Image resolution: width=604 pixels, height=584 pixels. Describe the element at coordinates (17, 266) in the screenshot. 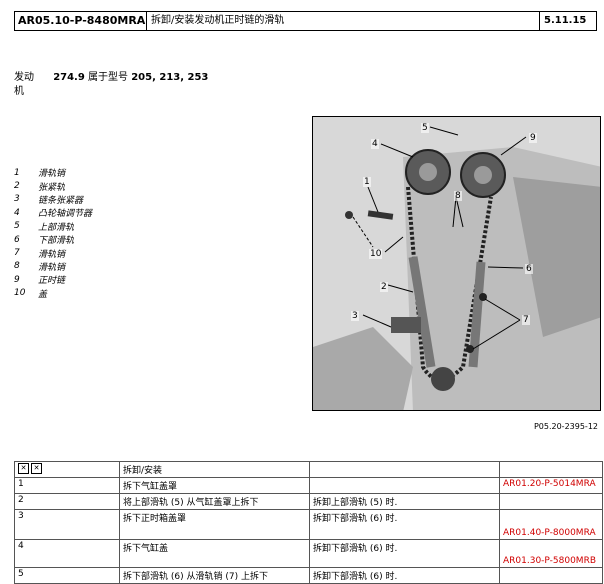

I see `legend-number: 8` at that location.